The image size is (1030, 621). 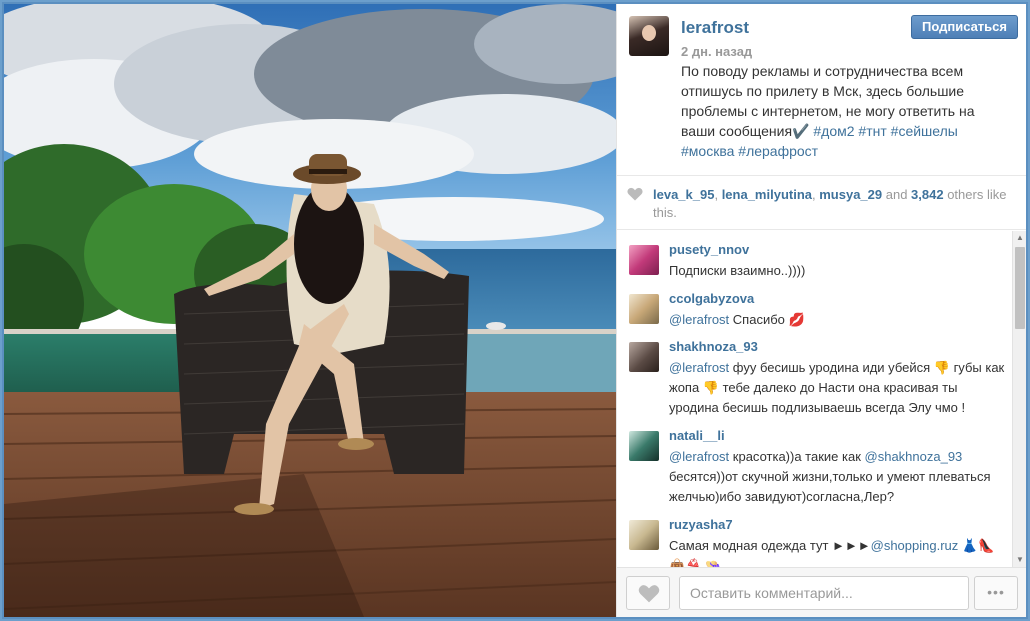 I want to click on comment-footer: •••, so click(x=821, y=592).